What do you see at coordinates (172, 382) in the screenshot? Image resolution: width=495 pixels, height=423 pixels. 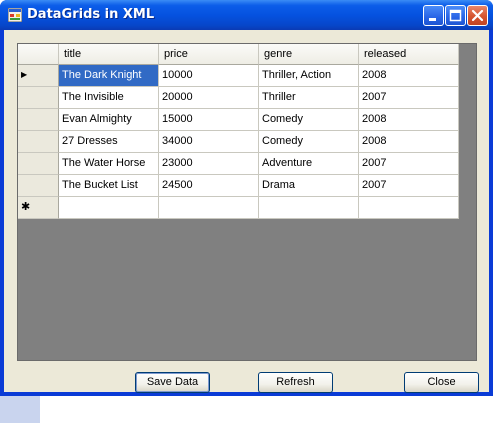 I see `save-data-button: Save Data` at bounding box center [172, 382].